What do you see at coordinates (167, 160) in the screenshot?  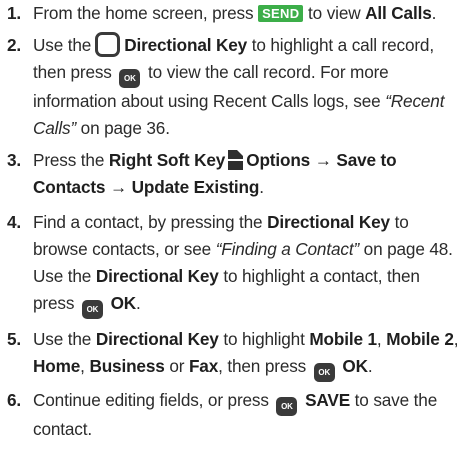 I see `bold-term: Right Soft Key` at bounding box center [167, 160].